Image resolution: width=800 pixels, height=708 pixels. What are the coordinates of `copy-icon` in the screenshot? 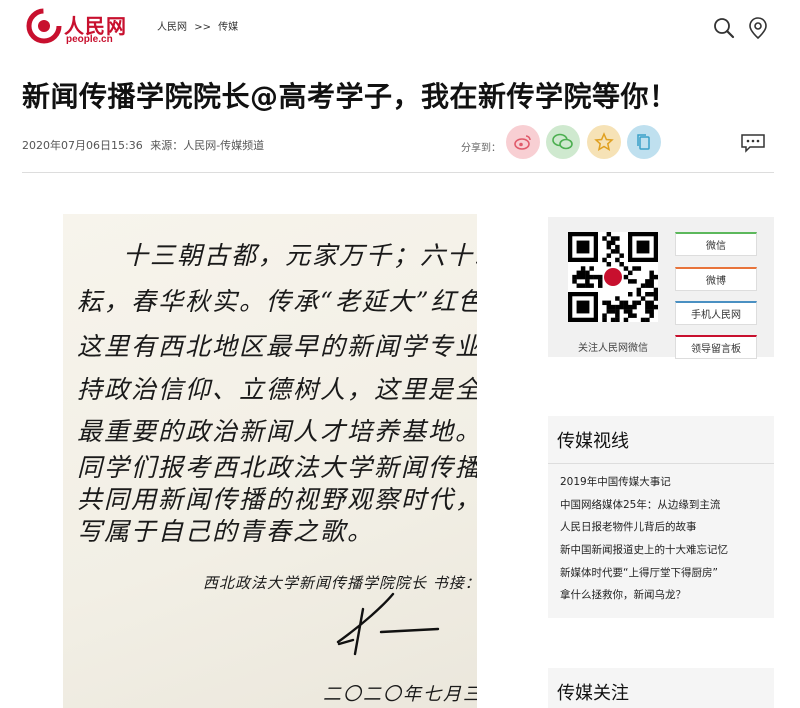 It's located at (643, 142).